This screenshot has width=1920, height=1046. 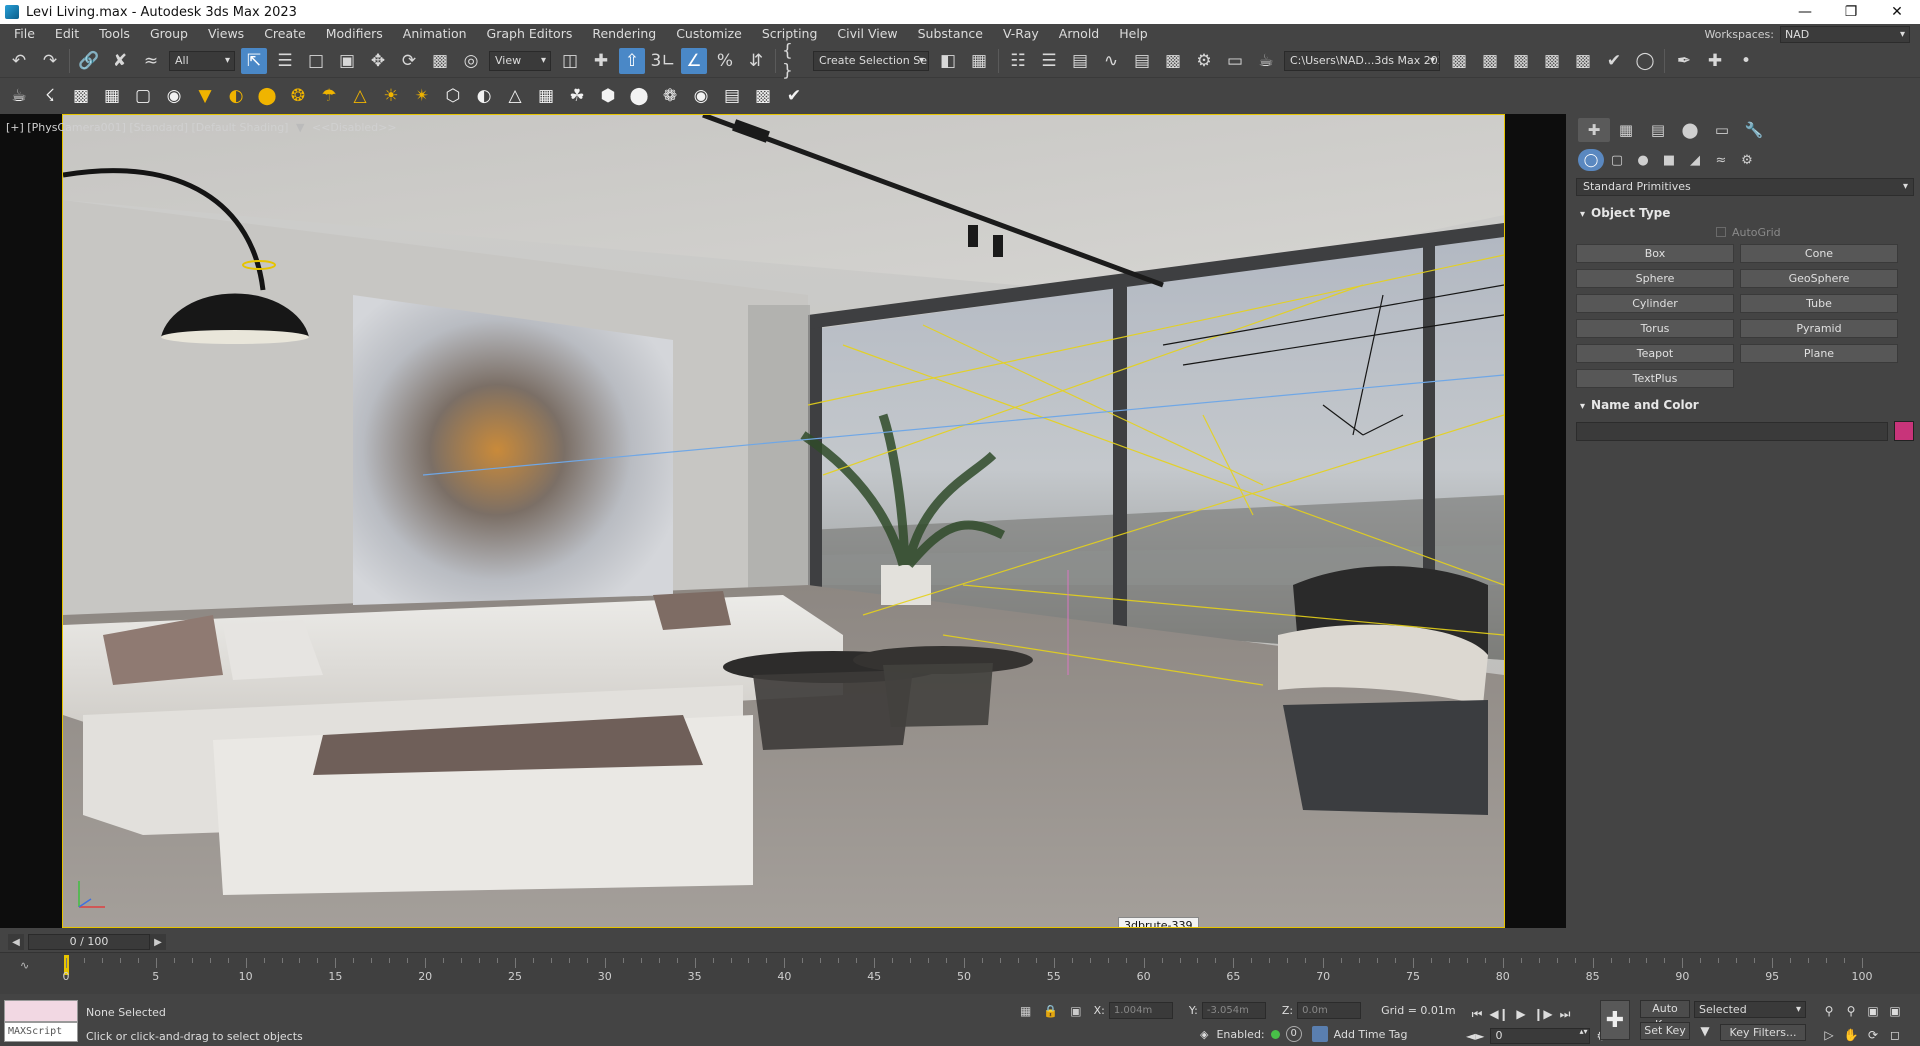 What do you see at coordinates (1904, 431) in the screenshot?
I see `object-color-swatch` at bounding box center [1904, 431].